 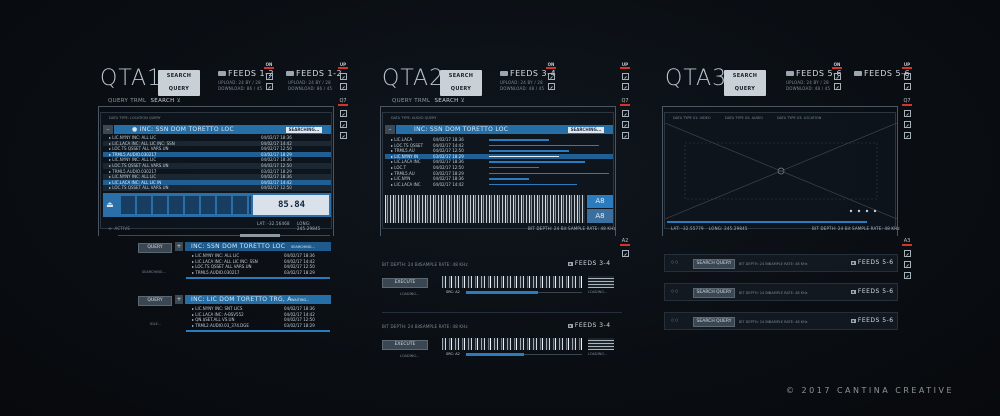 What do you see at coordinates (547, 228) in the screenshot?
I see `qta2-bit-depth: BIT DEPTH: 24 Bit` at bounding box center [547, 228].